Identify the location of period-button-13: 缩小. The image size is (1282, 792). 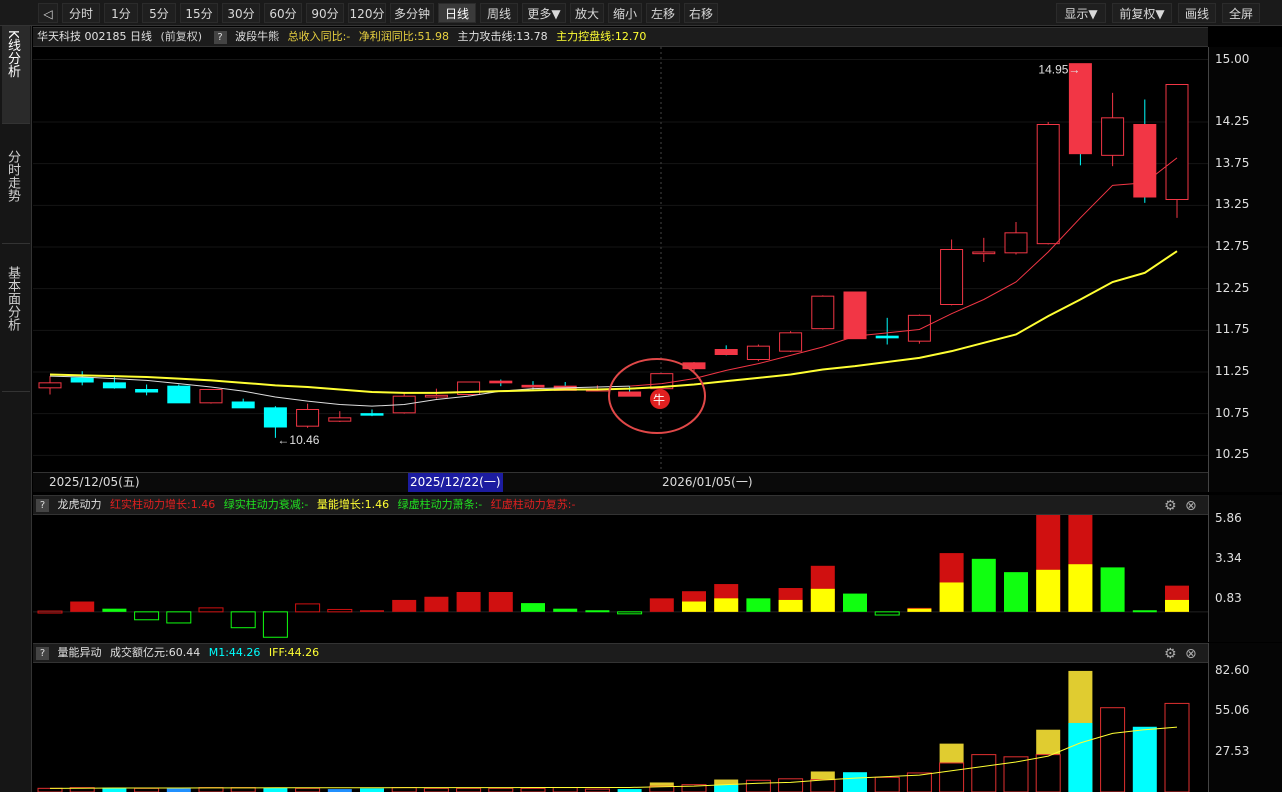
(625, 13).